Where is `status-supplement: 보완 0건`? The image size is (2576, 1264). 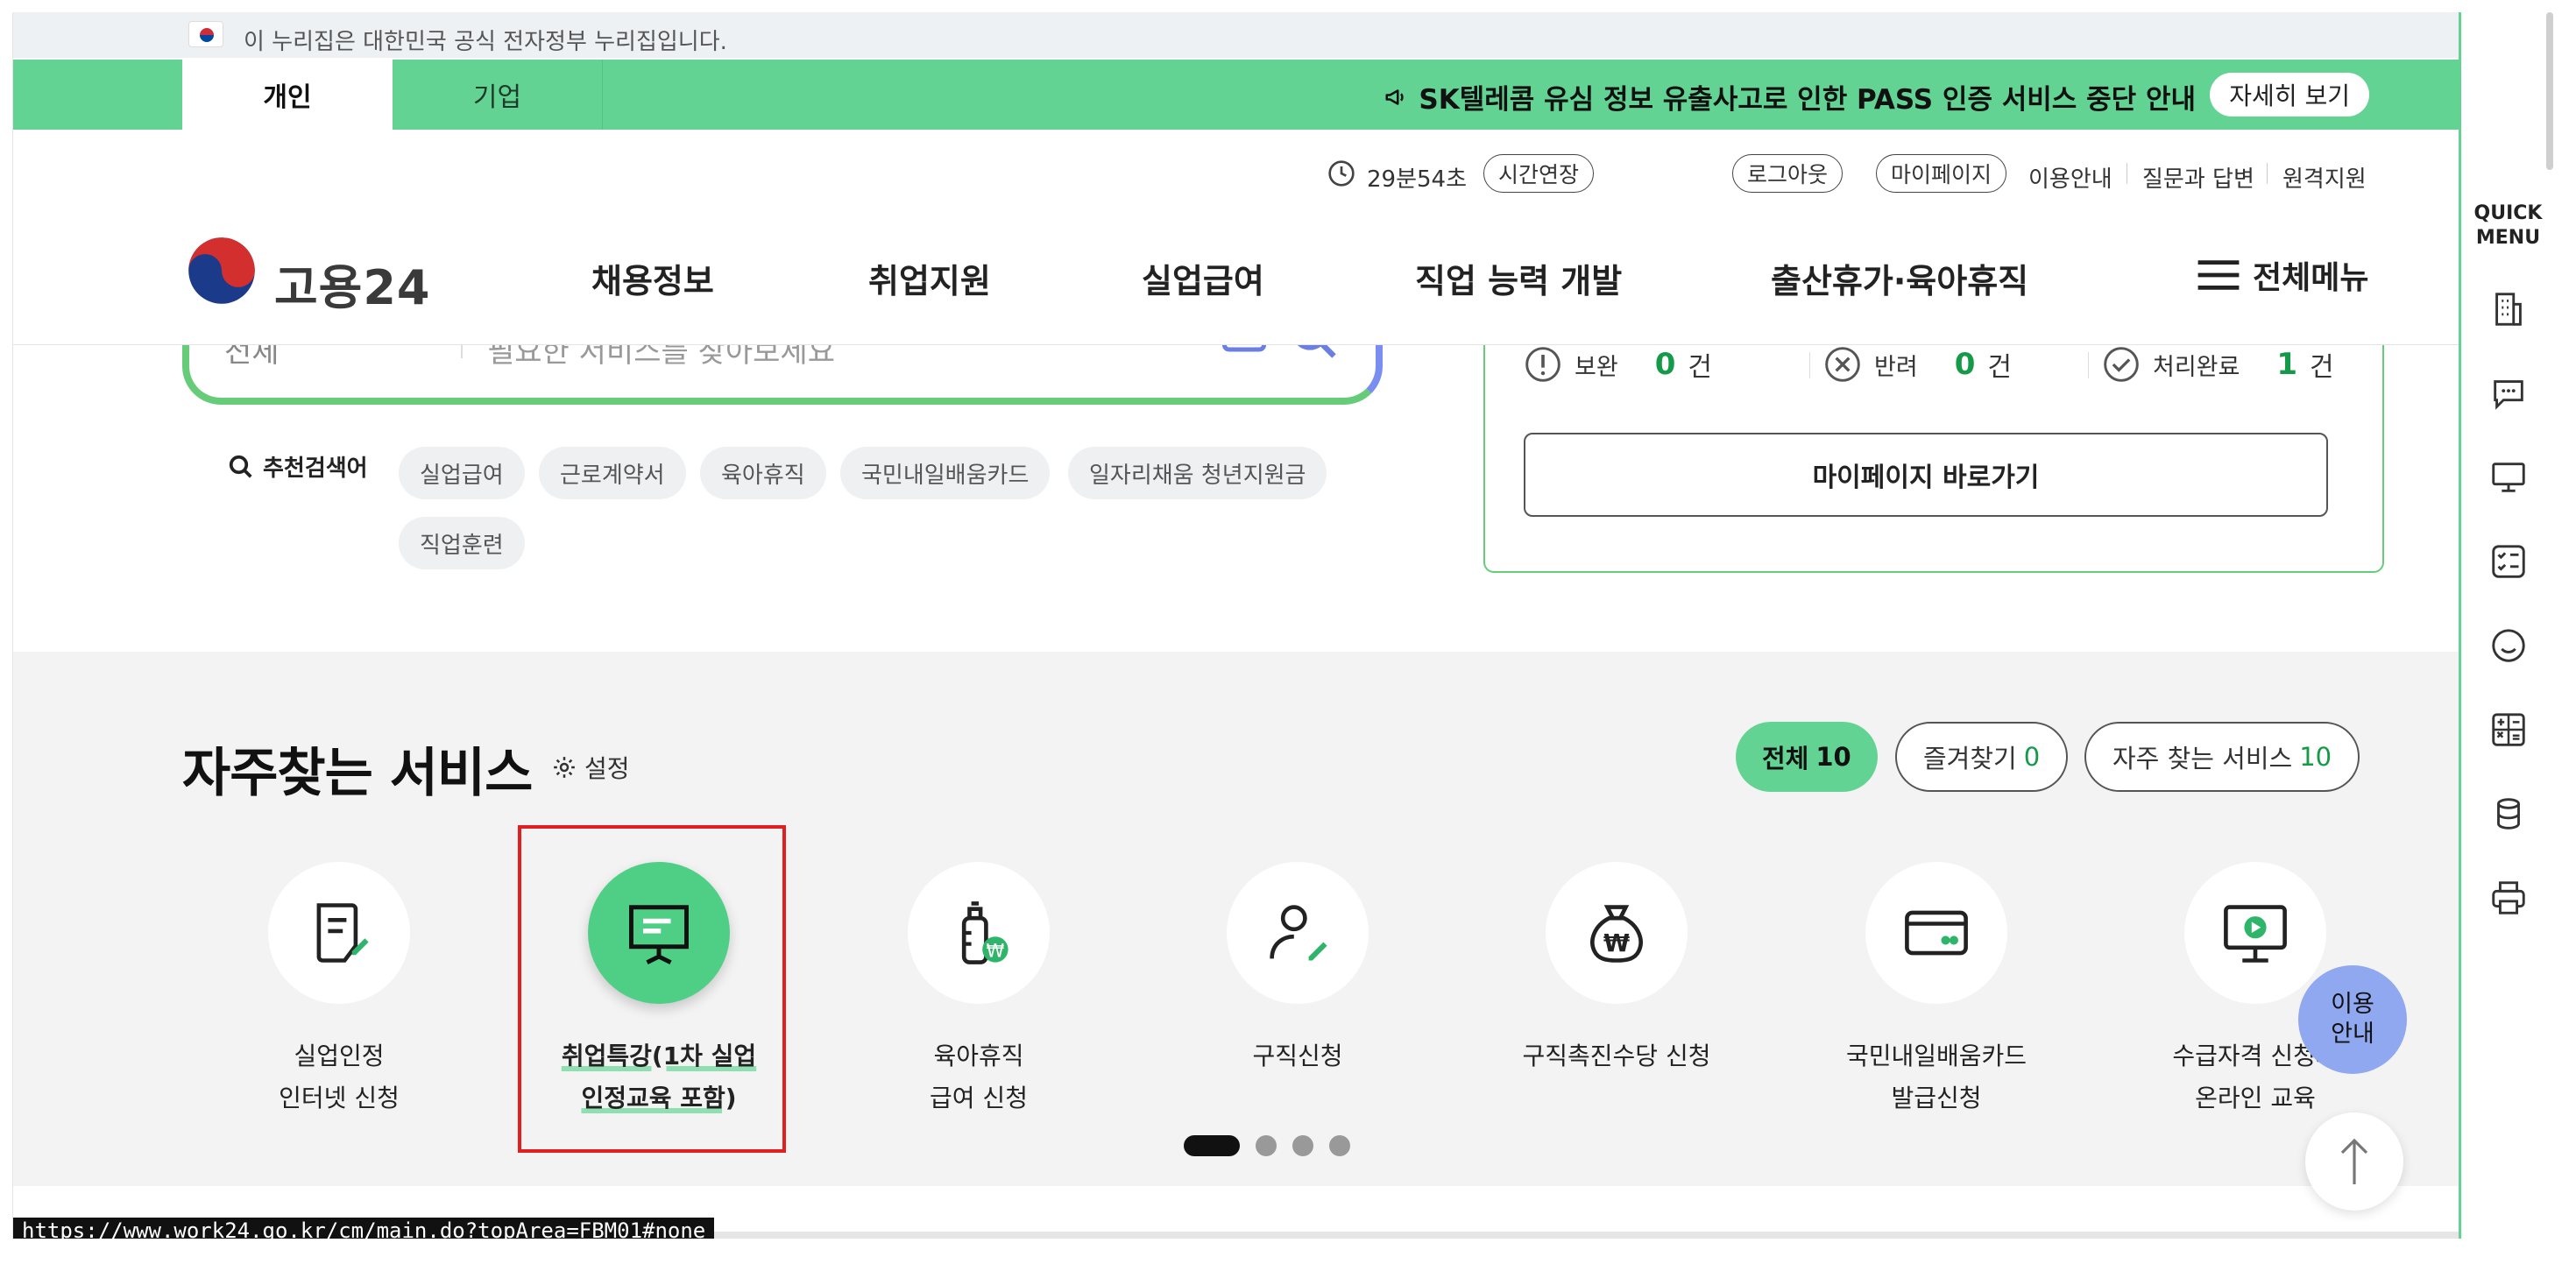
status-supplement: 보완 0건 is located at coordinates (1618, 364).